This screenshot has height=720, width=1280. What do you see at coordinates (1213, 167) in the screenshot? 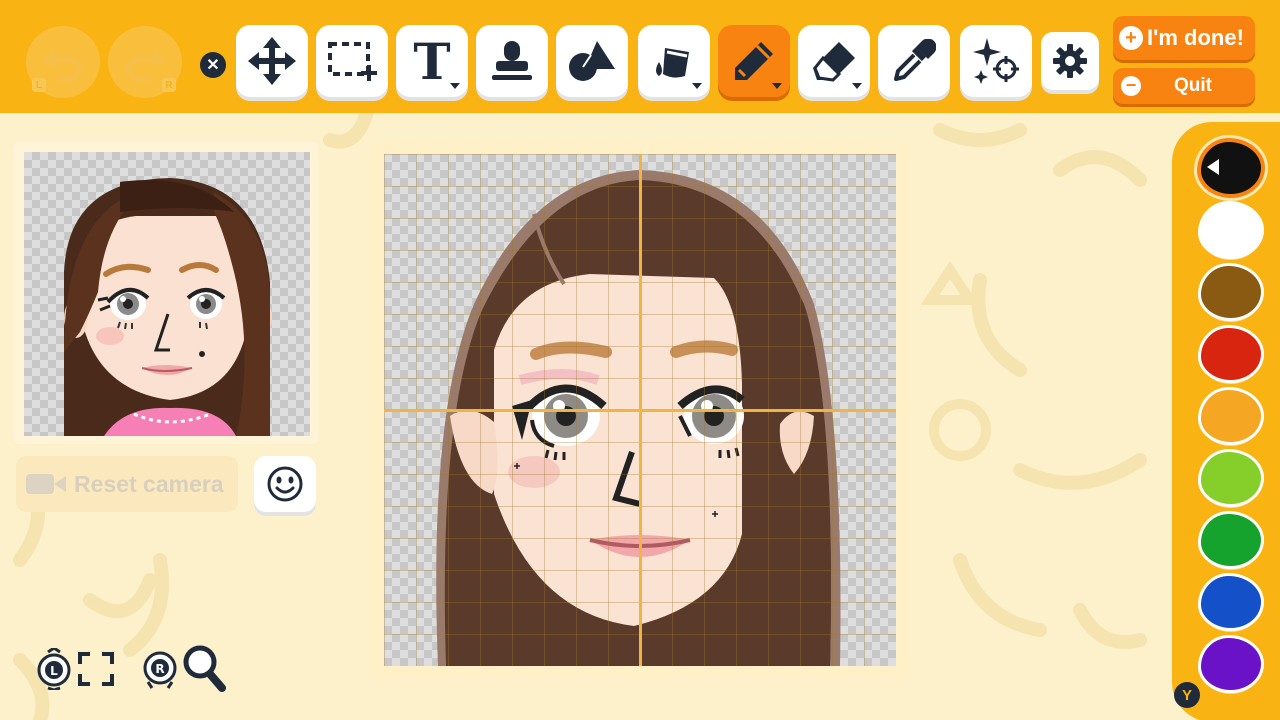
I see `selected-indicator-icon` at bounding box center [1213, 167].